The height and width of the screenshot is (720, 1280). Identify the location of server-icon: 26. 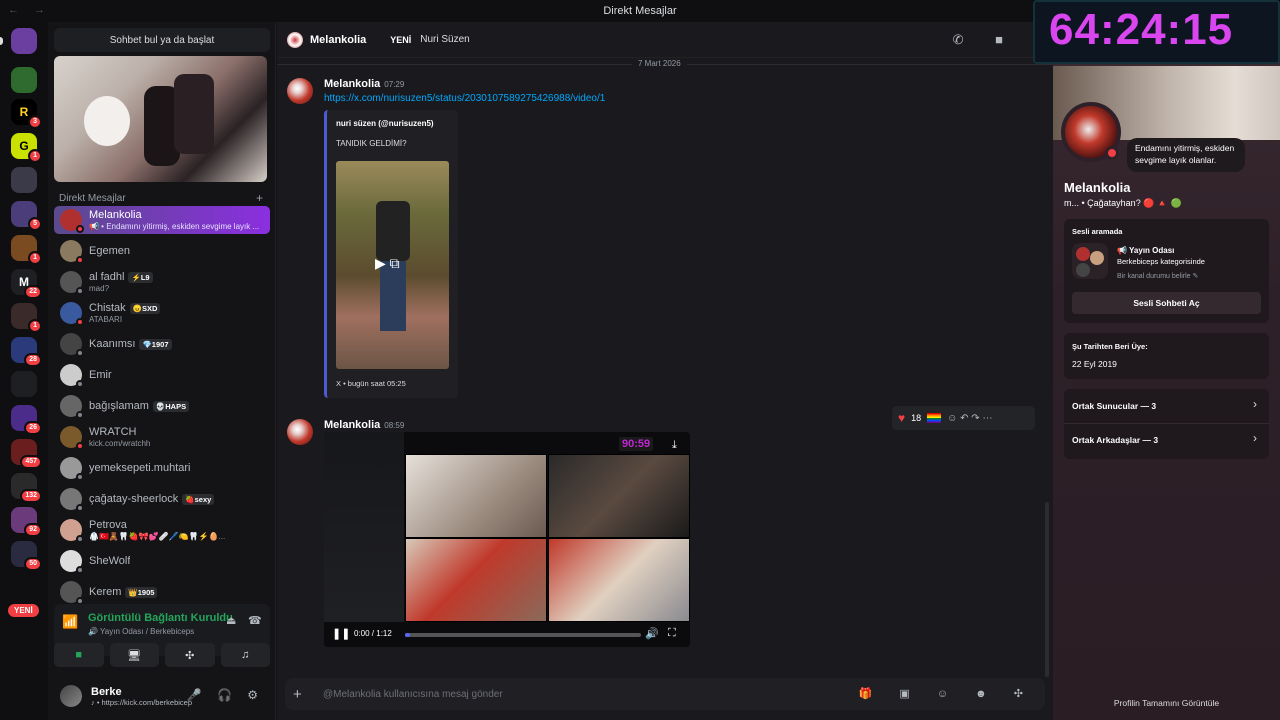
(26, 420).